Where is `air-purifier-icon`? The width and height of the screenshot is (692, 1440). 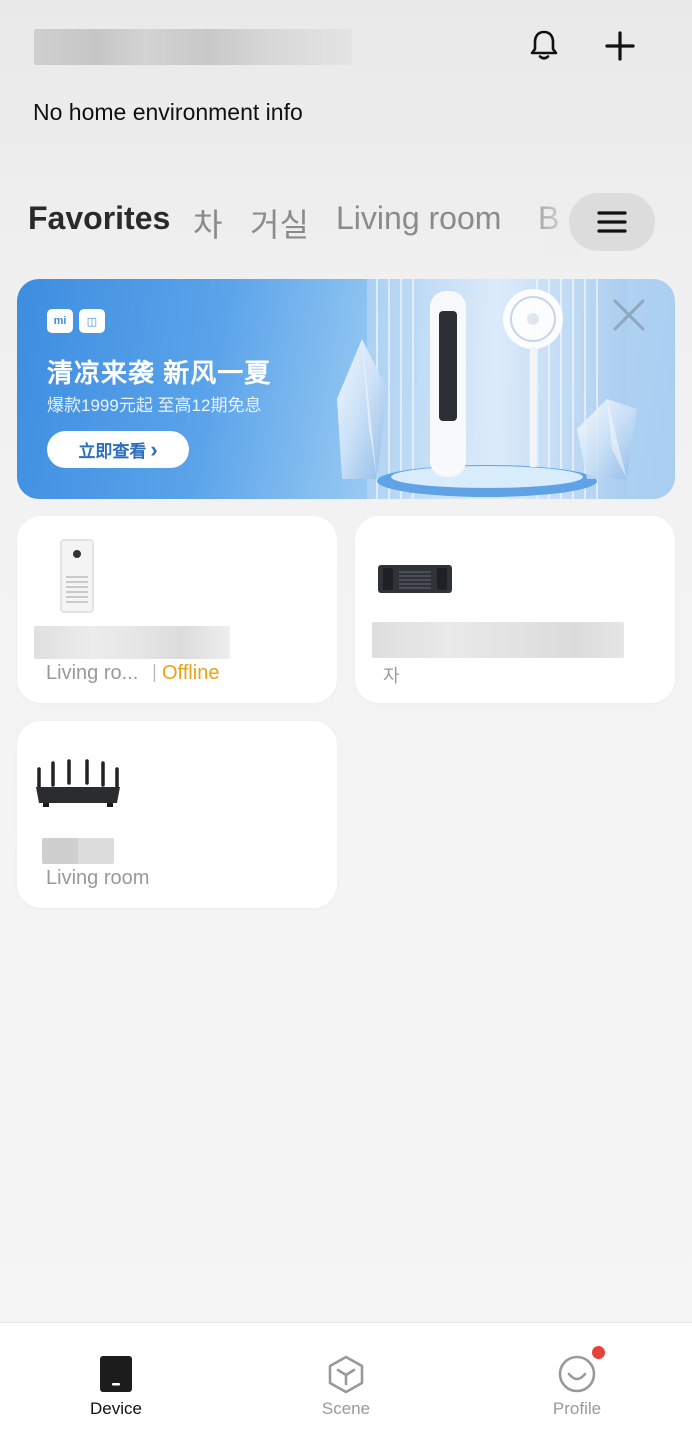 air-purifier-icon is located at coordinates (77, 578).